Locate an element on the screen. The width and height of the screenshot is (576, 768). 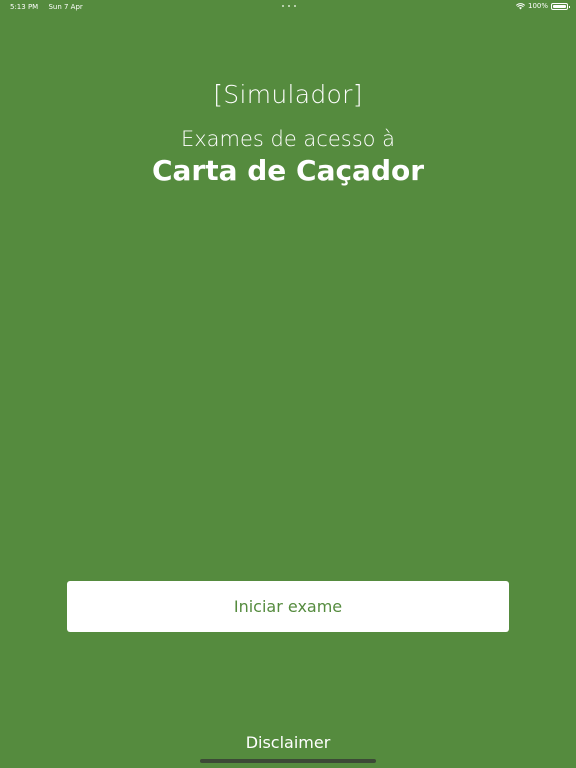
multitasking-dots-icon is located at coordinates (289, 6).